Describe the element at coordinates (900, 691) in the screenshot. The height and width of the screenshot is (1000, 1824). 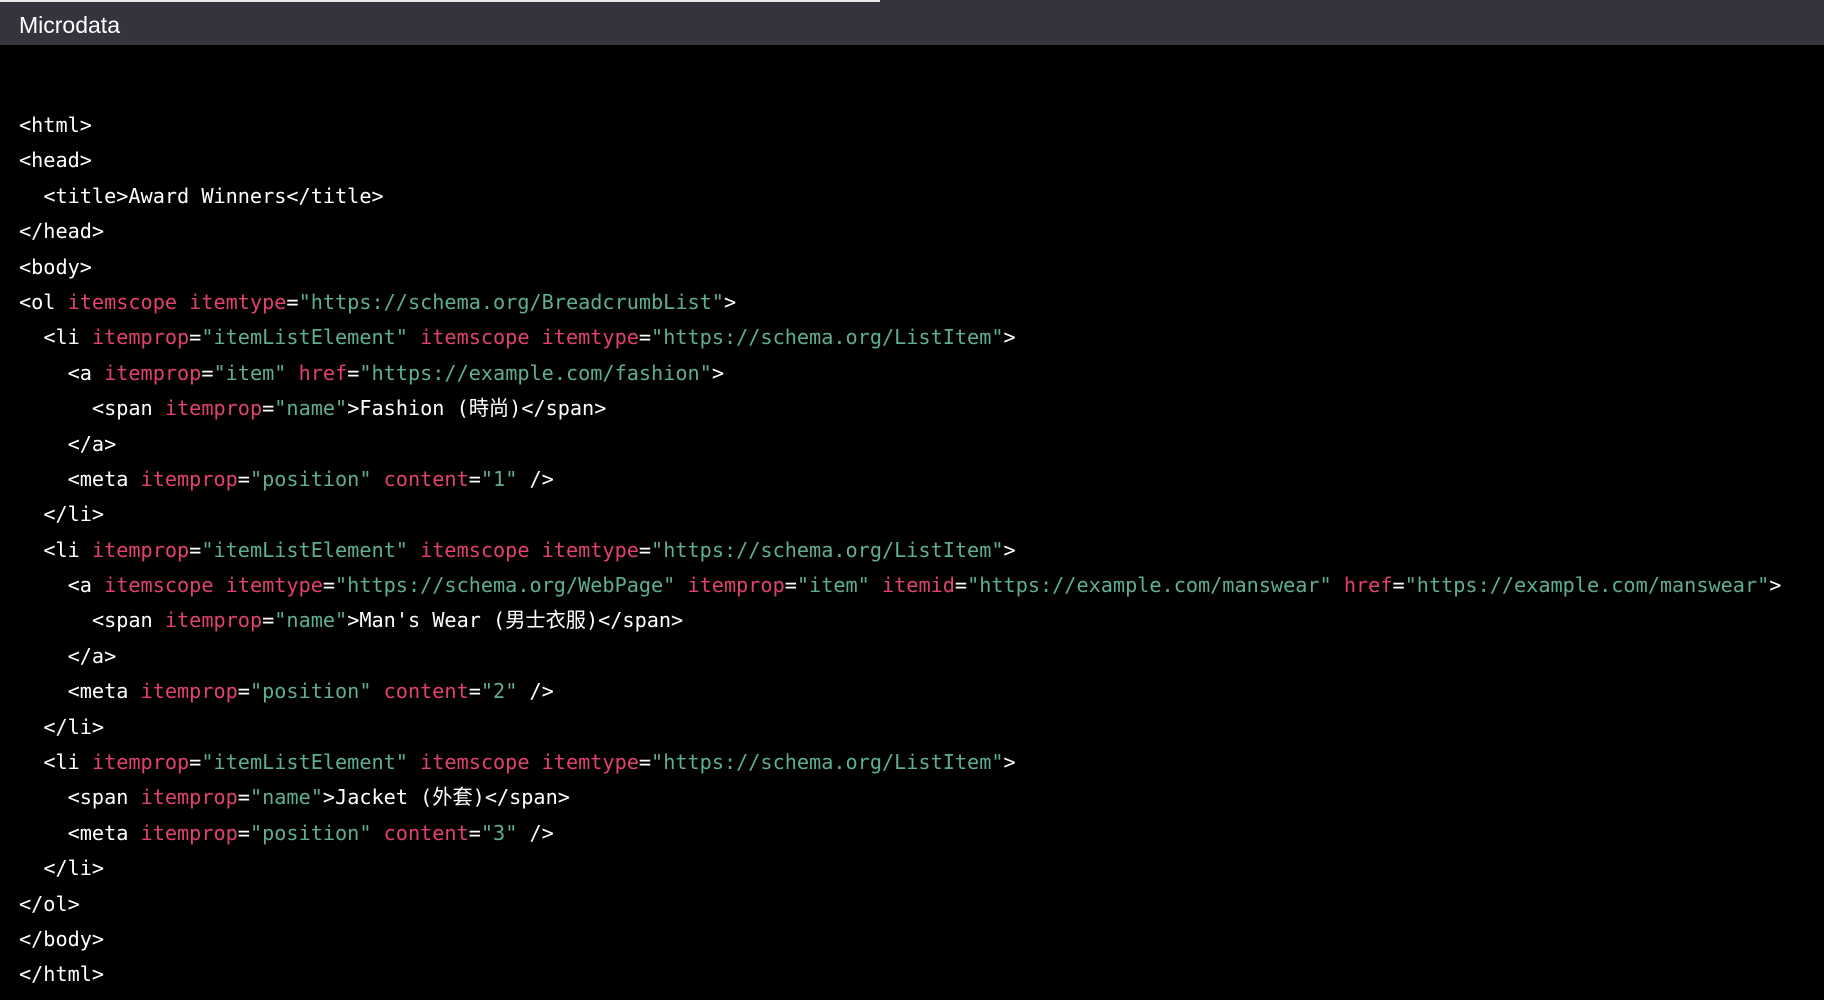
I see `code-line: <meta itemprop="position" content="2" />` at that location.